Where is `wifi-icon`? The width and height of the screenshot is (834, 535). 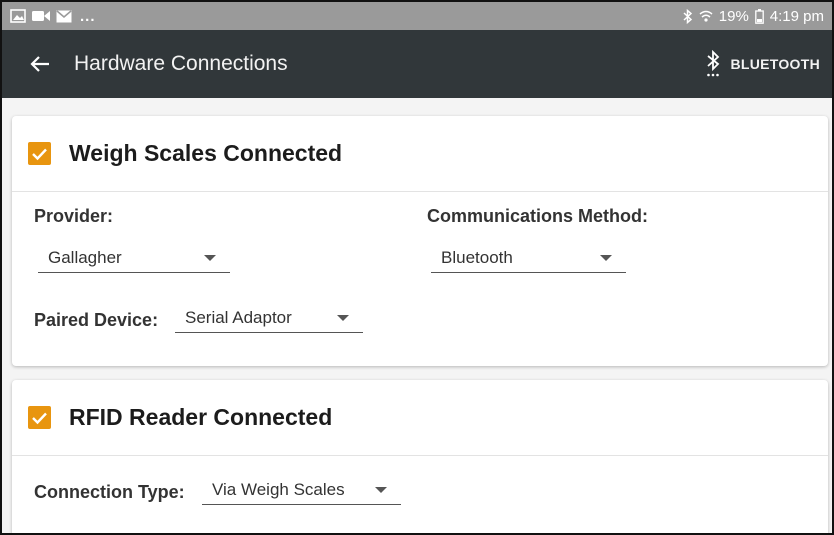
wifi-icon is located at coordinates (706, 16).